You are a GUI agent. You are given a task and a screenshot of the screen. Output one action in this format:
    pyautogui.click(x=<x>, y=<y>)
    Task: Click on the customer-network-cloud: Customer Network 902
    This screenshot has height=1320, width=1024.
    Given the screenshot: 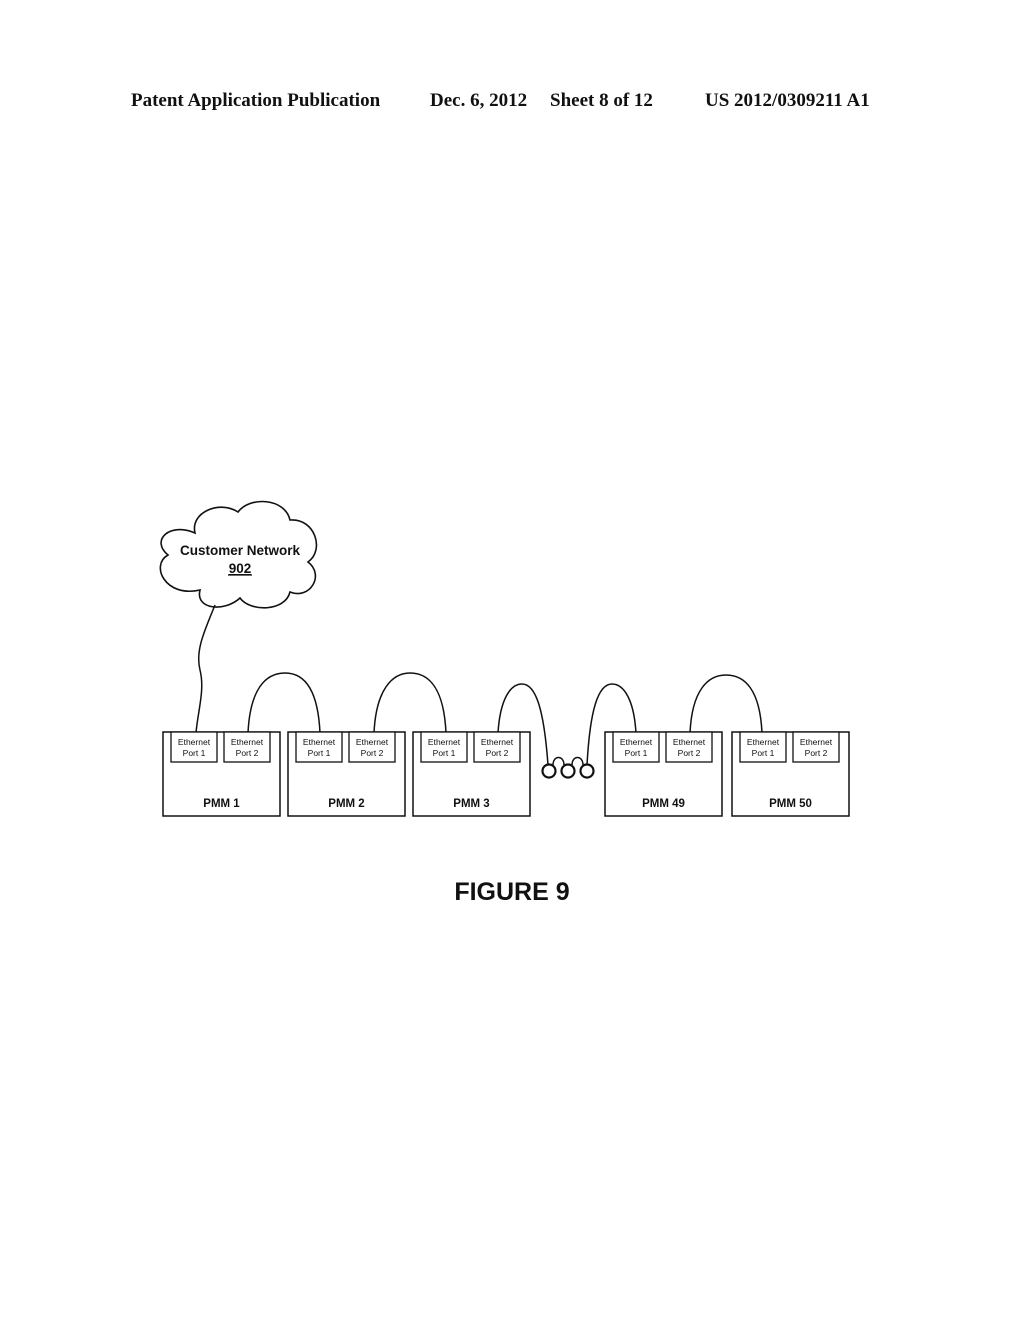 What is the action you would take?
    pyautogui.click(x=238, y=554)
    